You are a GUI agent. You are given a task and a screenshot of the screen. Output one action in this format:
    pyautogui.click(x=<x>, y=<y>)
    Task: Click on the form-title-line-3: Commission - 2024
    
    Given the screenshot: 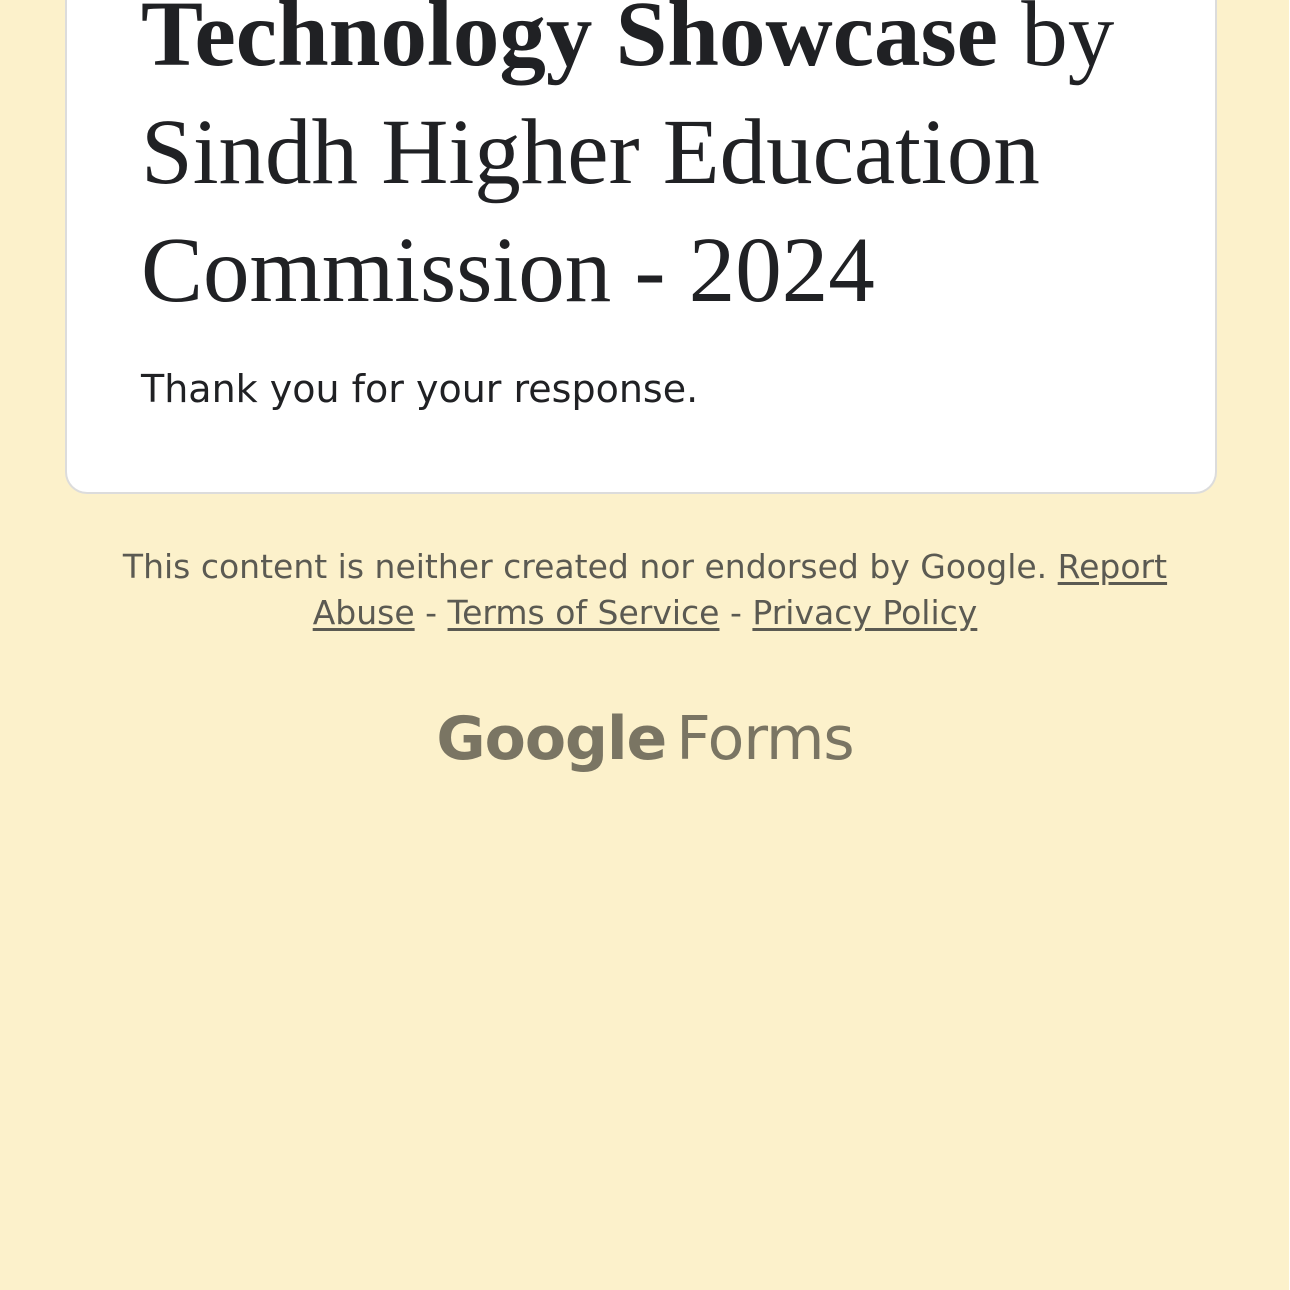 What is the action you would take?
    pyautogui.click(x=508, y=270)
    